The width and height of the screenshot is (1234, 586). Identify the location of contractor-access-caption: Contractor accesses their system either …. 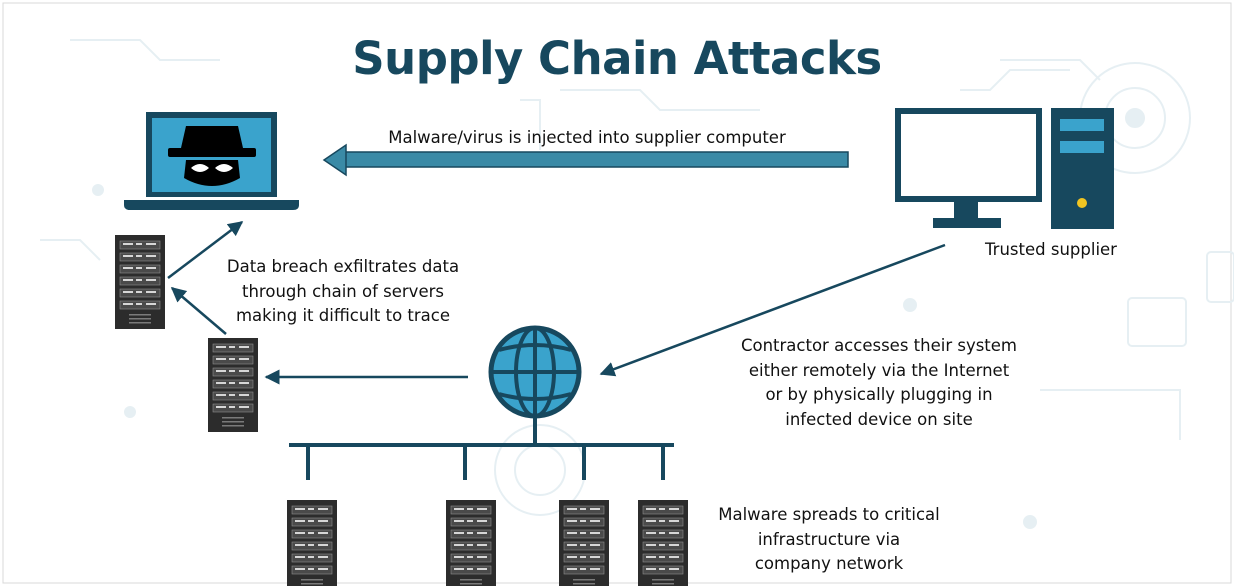
(879, 382).